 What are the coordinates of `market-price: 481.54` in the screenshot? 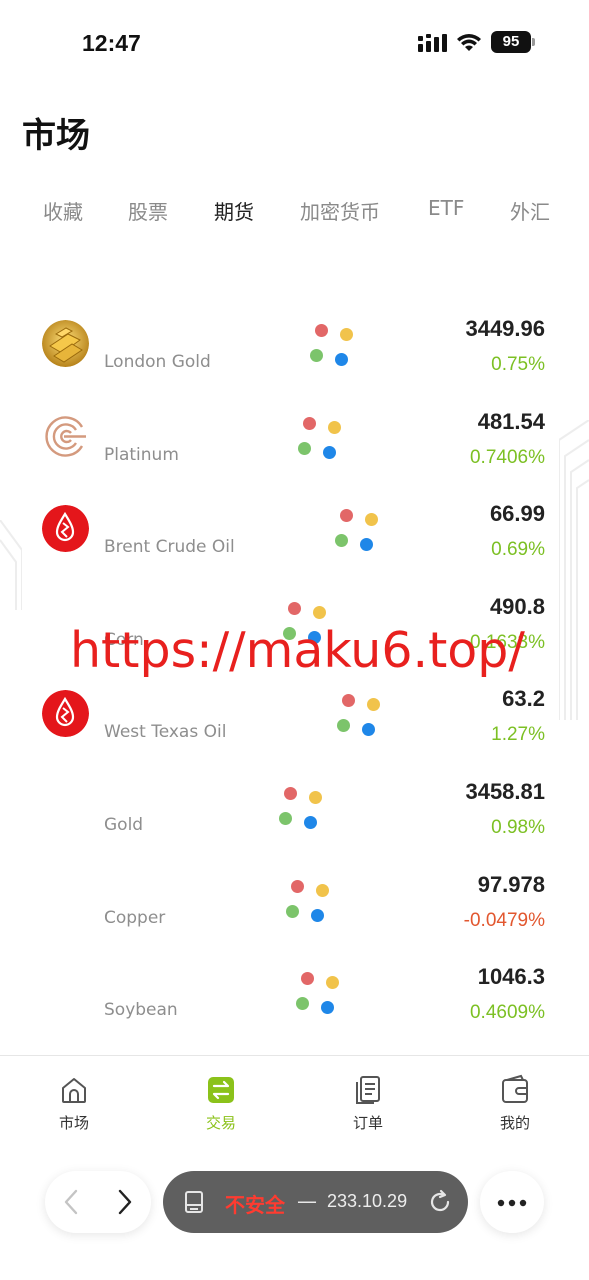 It's located at (511, 421).